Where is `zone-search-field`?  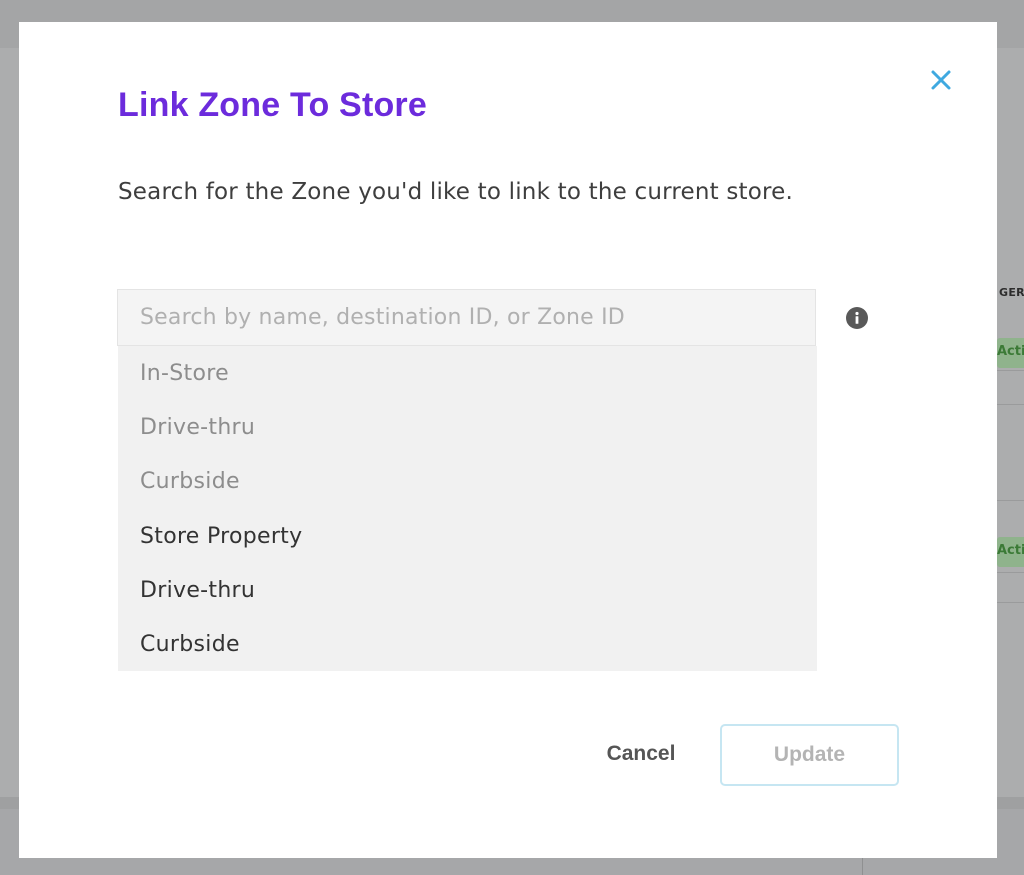 zone-search-field is located at coordinates (466, 317).